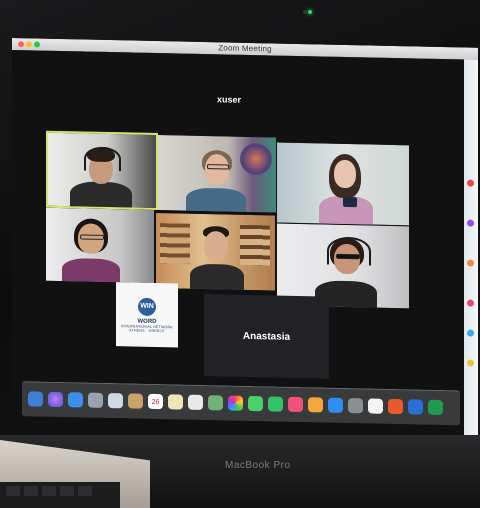 The height and width of the screenshot is (508, 480). What do you see at coordinates (315, 405) in the screenshot?
I see `books-icon` at bounding box center [315, 405].